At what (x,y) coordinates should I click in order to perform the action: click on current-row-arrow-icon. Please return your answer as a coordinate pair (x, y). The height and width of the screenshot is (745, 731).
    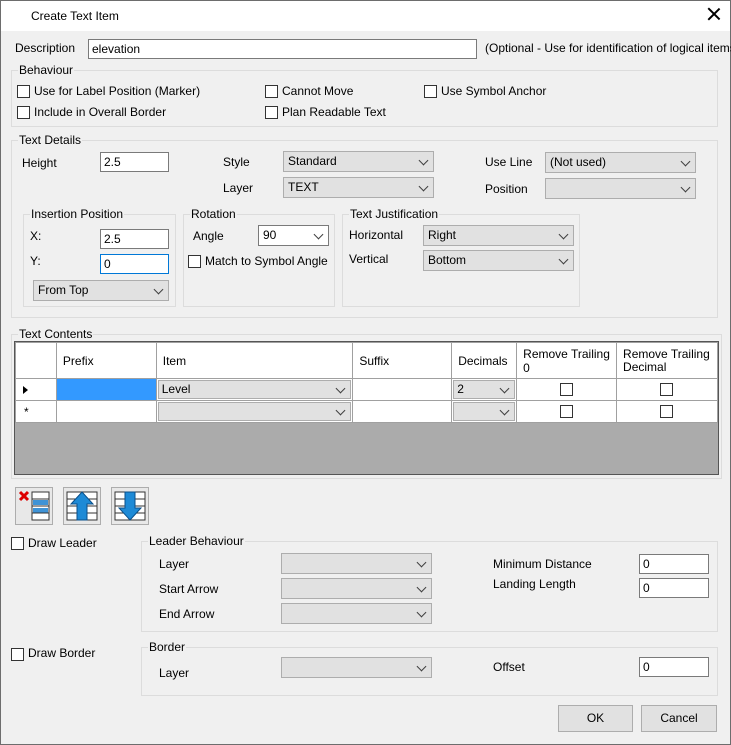
    Looking at the image, I should click on (25, 390).